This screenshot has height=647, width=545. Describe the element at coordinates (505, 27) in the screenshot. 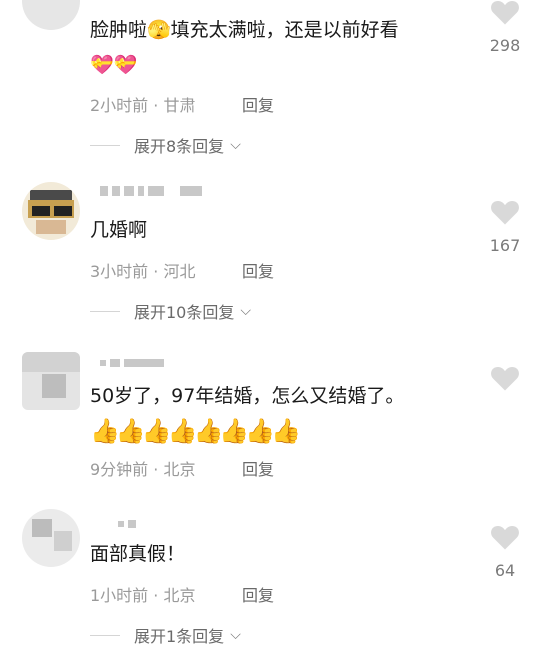

I see `like-button: 298` at that location.